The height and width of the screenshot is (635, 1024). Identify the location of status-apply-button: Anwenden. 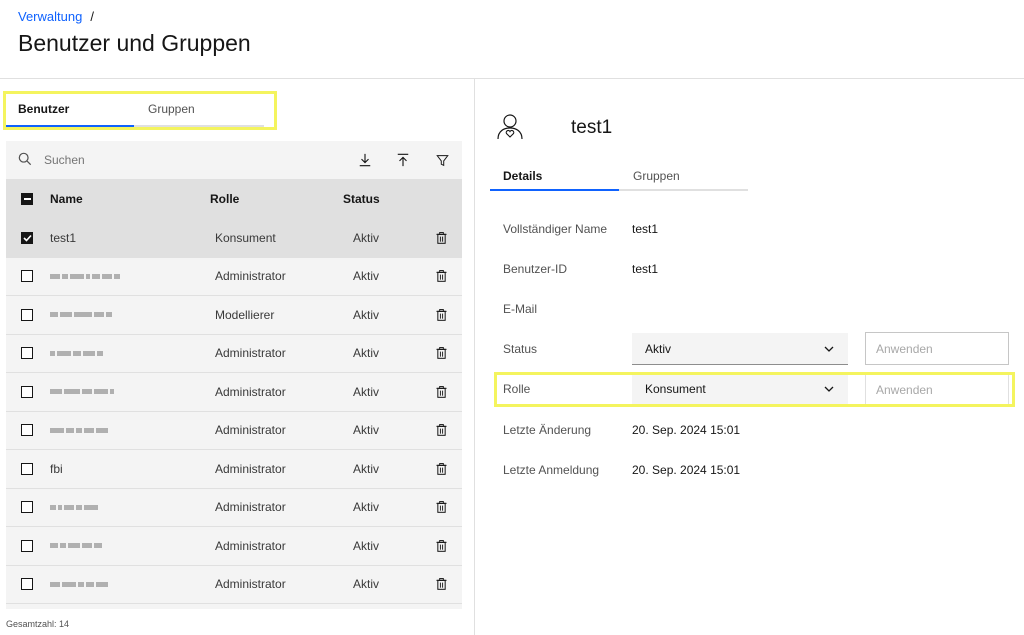
(937, 348).